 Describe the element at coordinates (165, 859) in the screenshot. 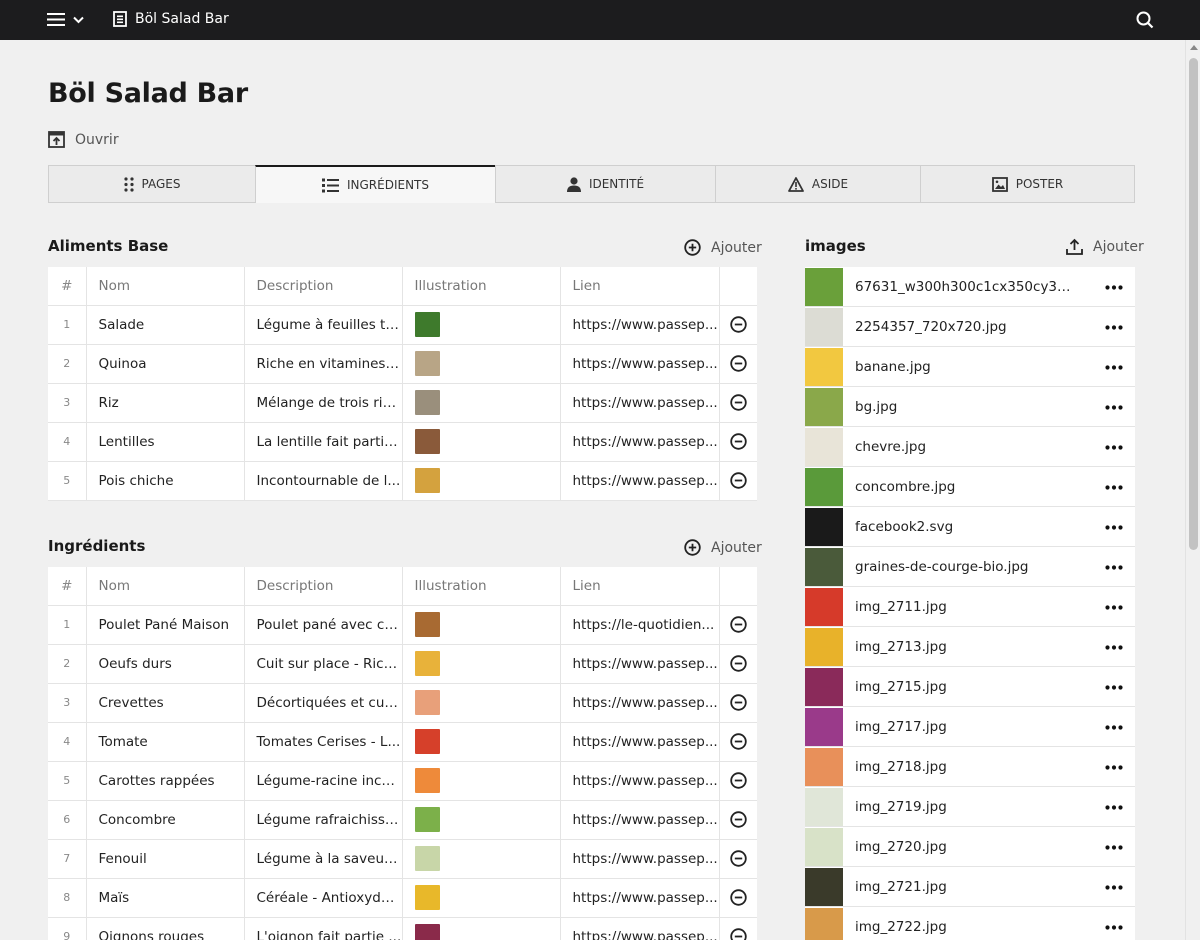

I see `row-name: Fenouil` at that location.